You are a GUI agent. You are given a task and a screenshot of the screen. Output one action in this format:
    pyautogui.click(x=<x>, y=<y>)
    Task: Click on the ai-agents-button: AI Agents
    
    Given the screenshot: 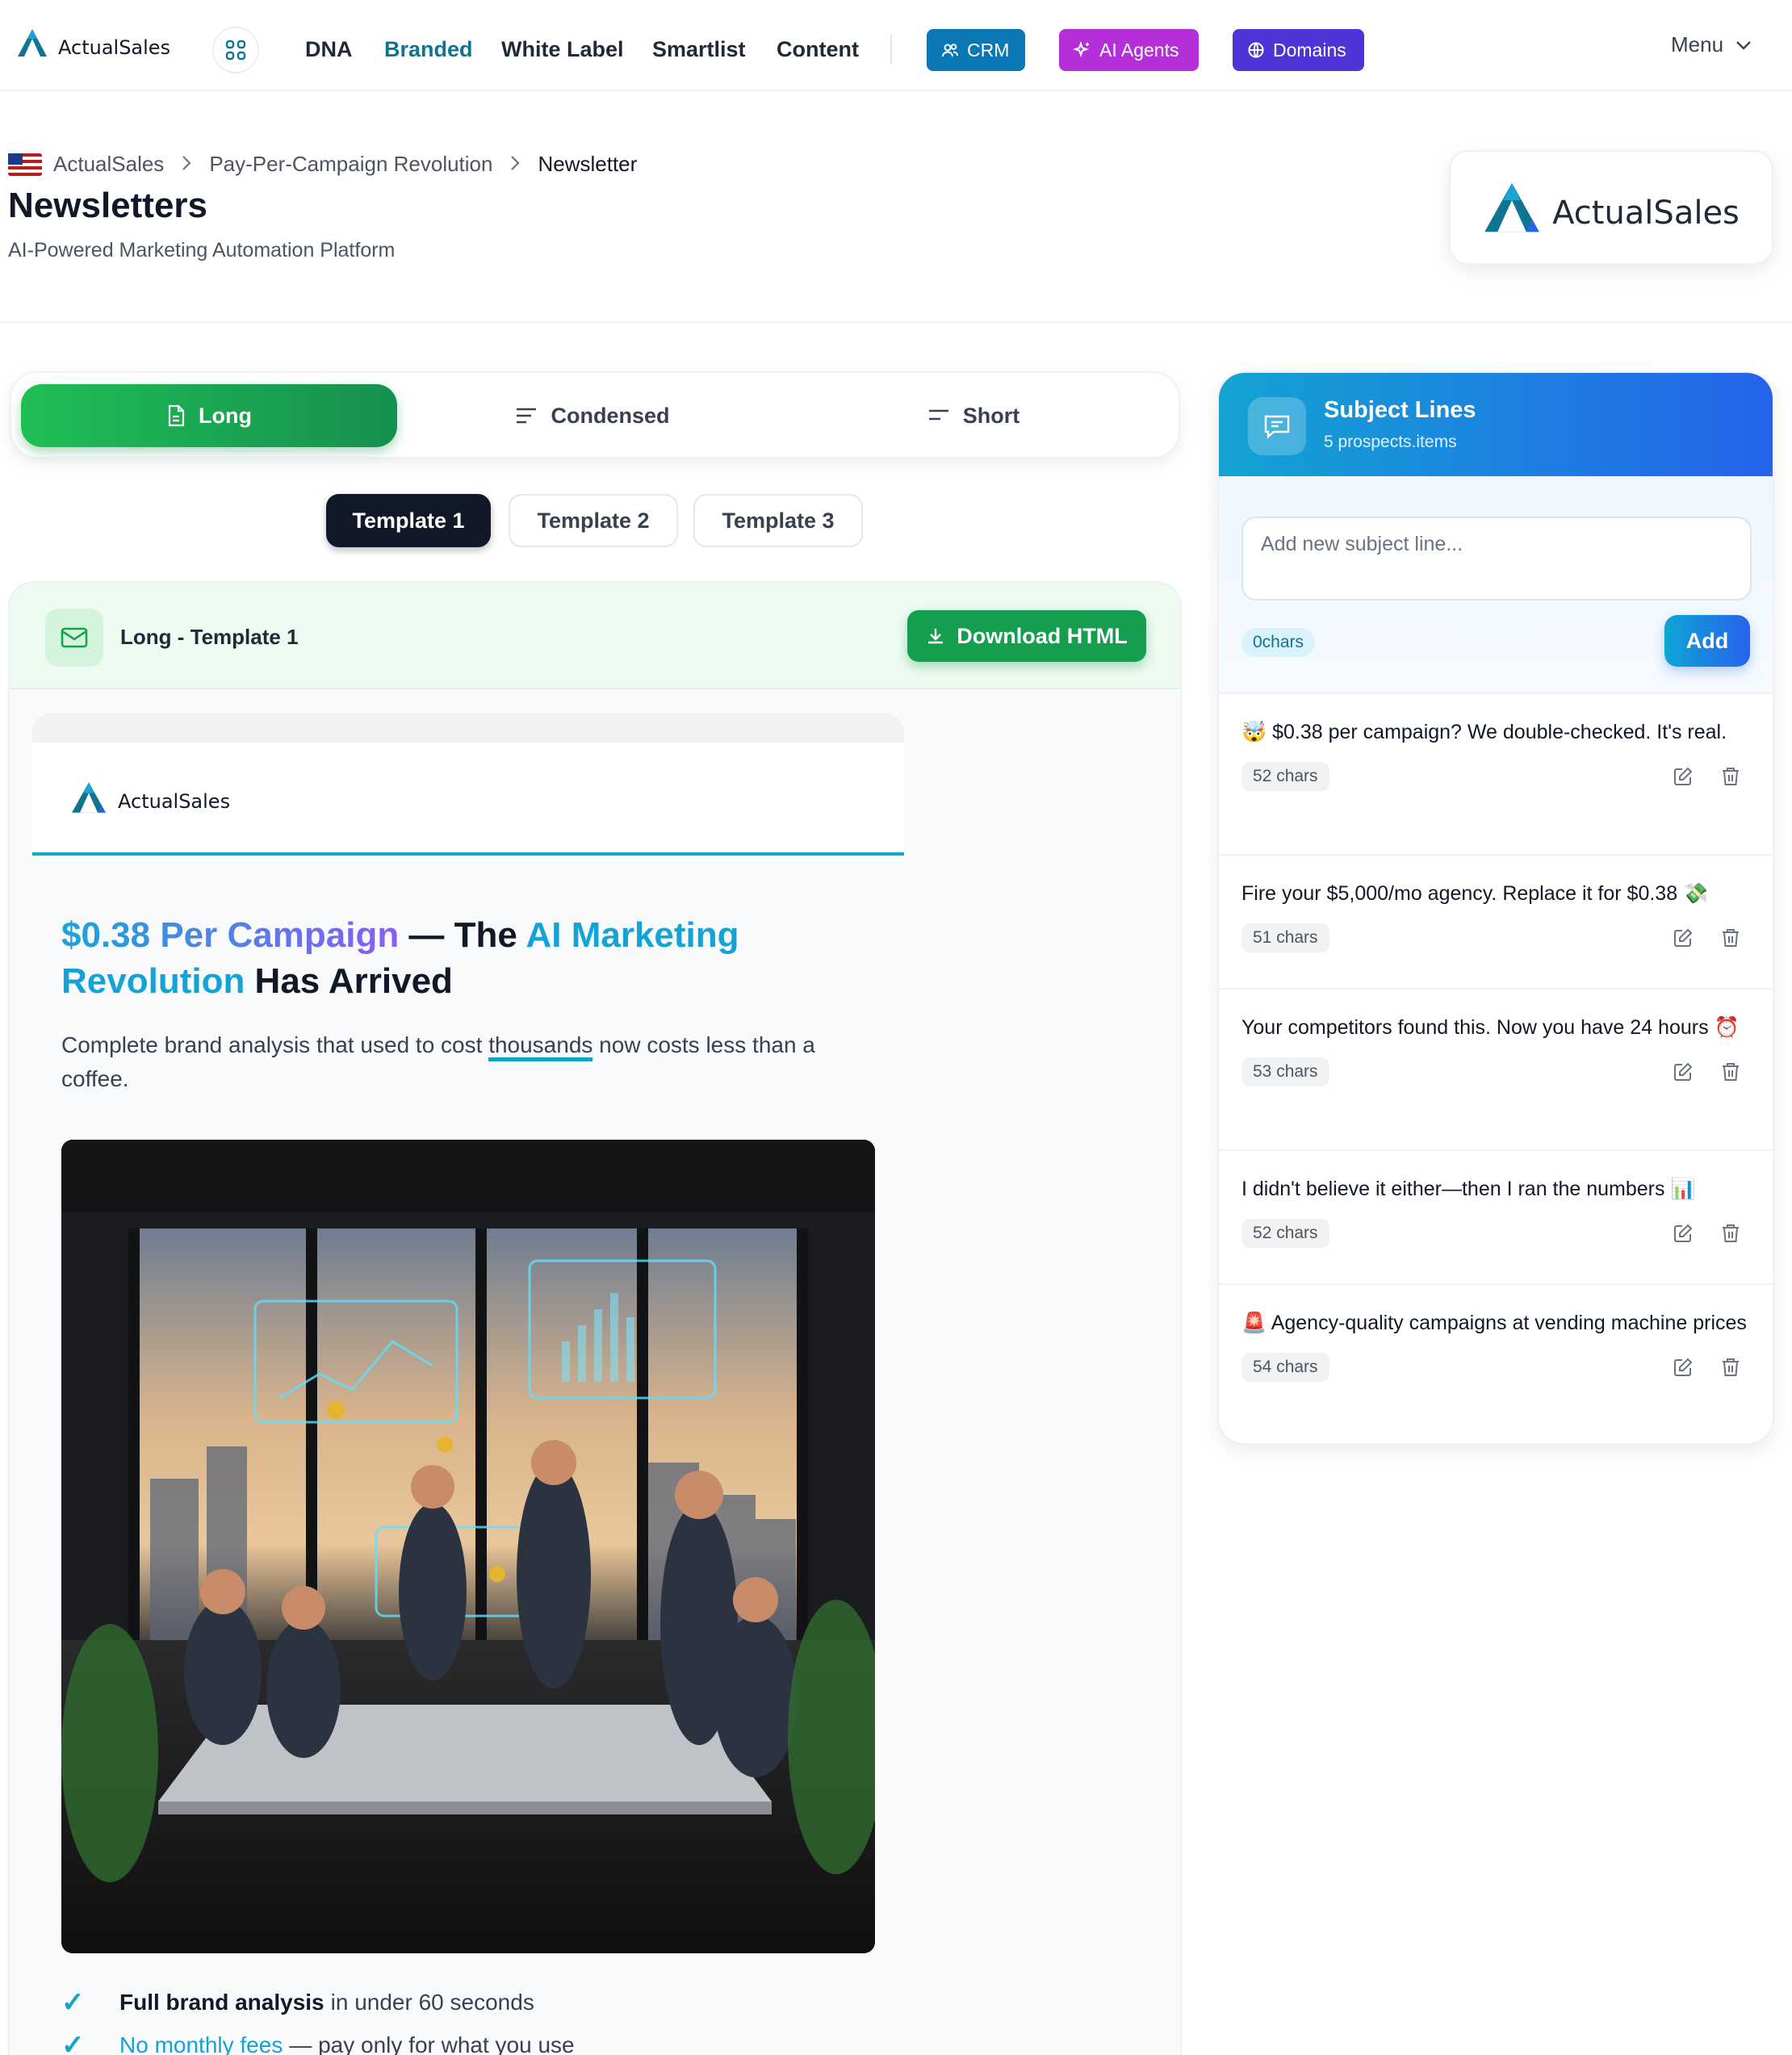 What is the action you would take?
    pyautogui.click(x=1129, y=50)
    